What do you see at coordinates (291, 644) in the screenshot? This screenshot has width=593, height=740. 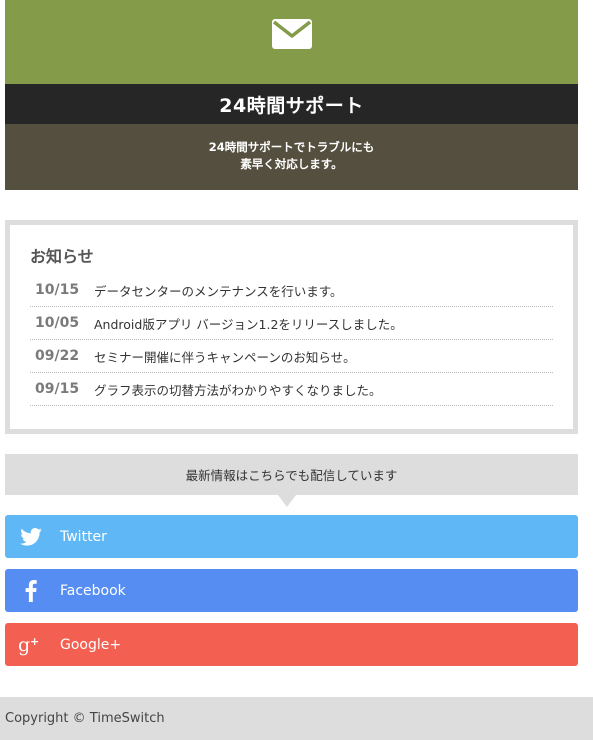 I see `google-plus-button: g + Google+` at bounding box center [291, 644].